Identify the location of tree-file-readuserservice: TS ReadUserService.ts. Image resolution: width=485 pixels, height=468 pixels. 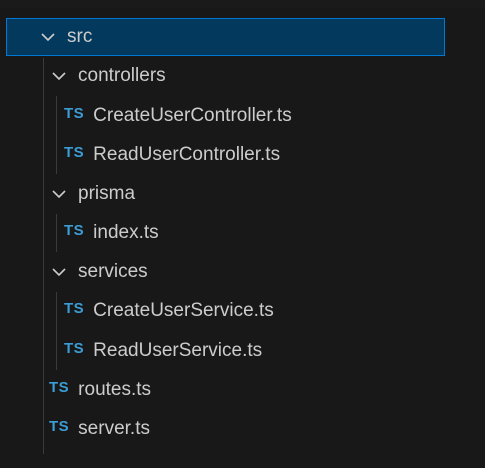
(242, 351).